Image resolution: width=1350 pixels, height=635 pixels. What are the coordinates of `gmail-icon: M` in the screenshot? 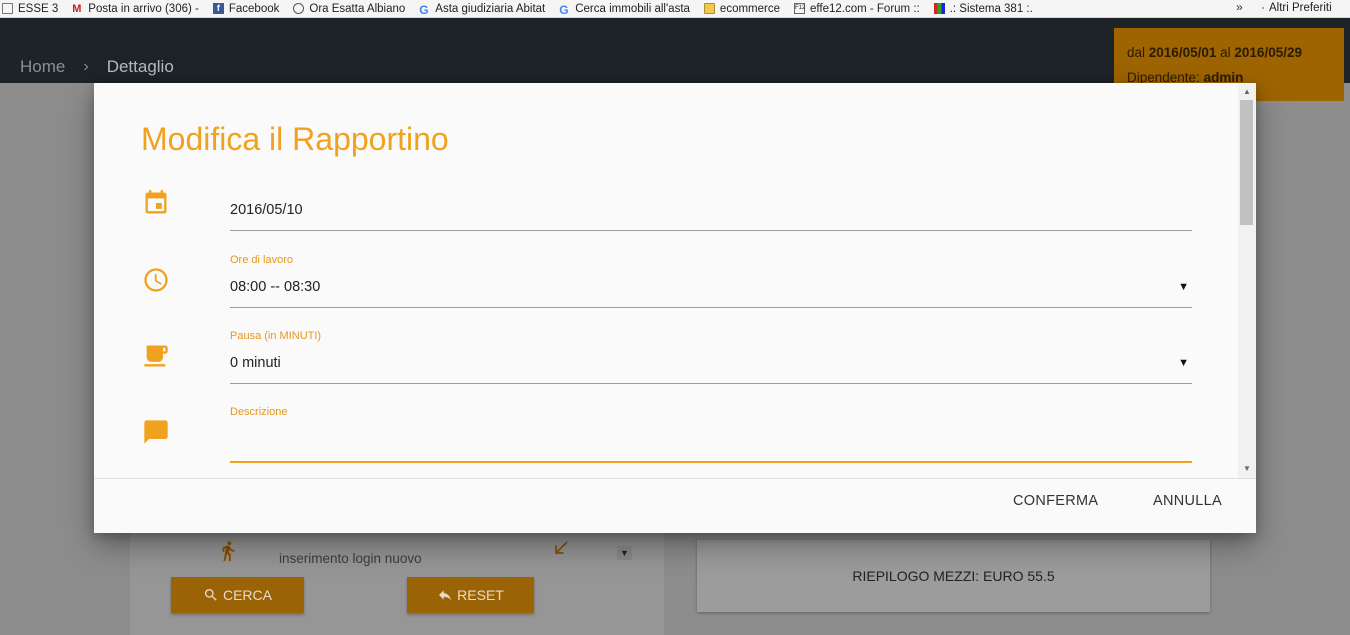 It's located at (77, 9).